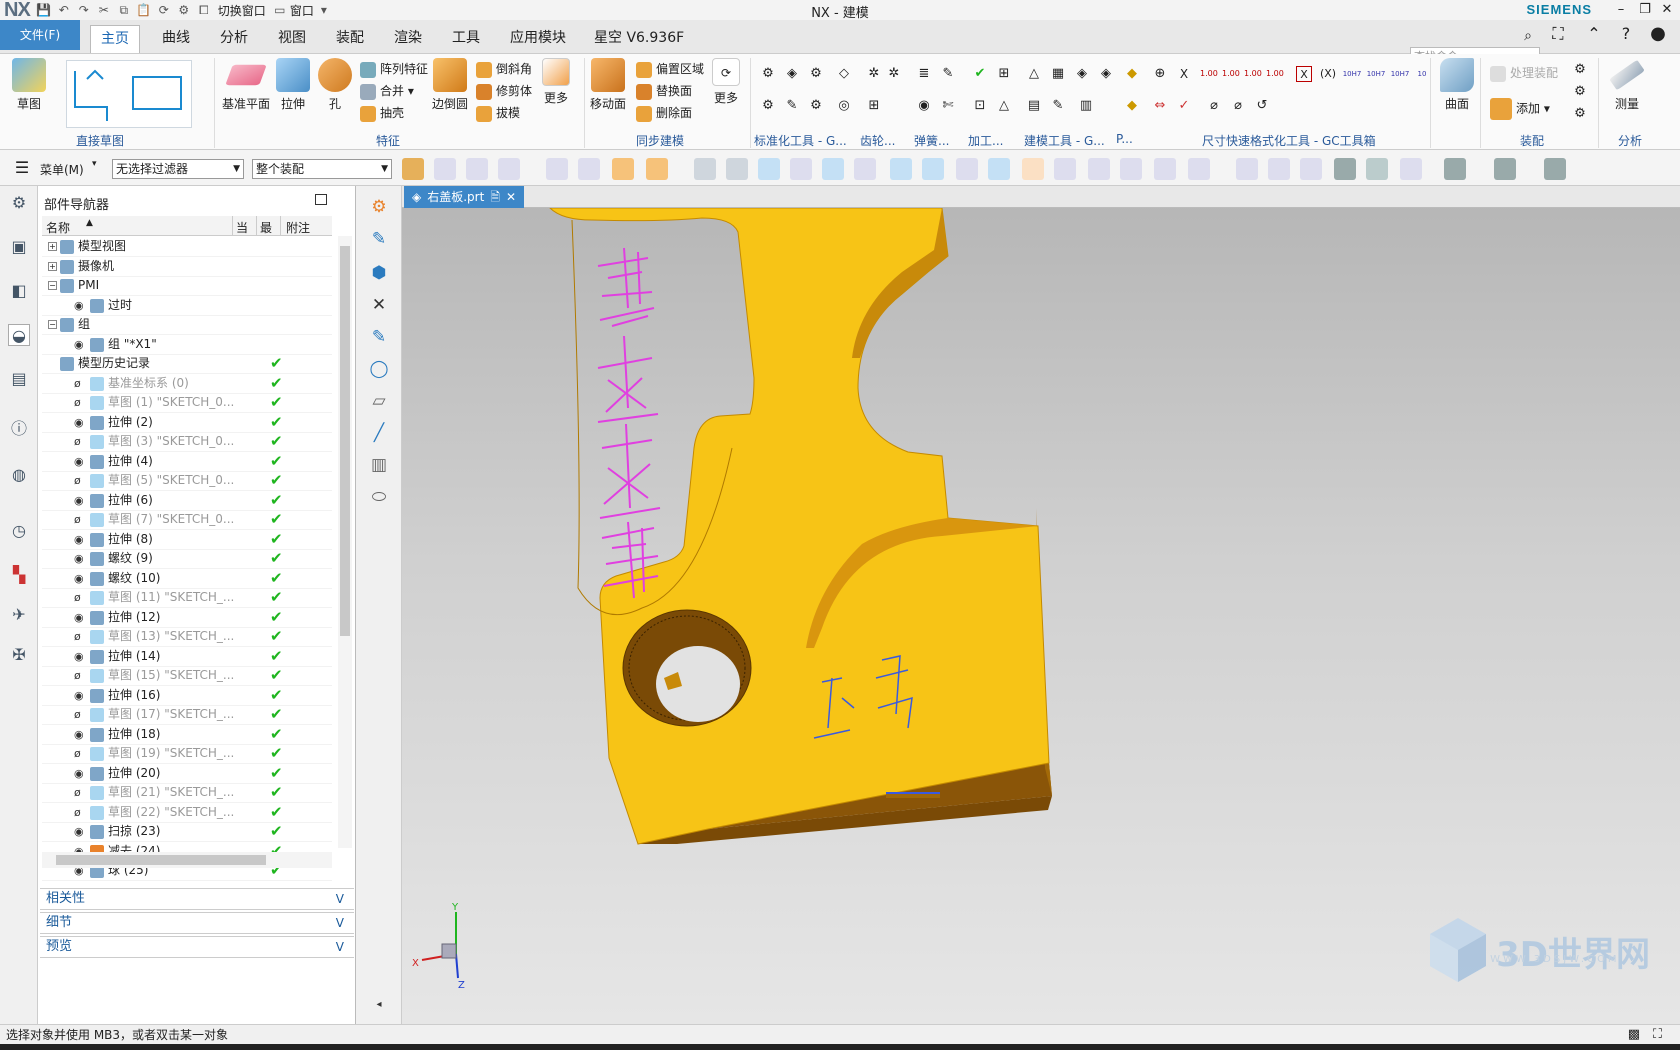  What do you see at coordinates (187, 539) in the screenshot?
I see `tree-row: ◉ 拉伸 (8) ✔` at bounding box center [187, 539].